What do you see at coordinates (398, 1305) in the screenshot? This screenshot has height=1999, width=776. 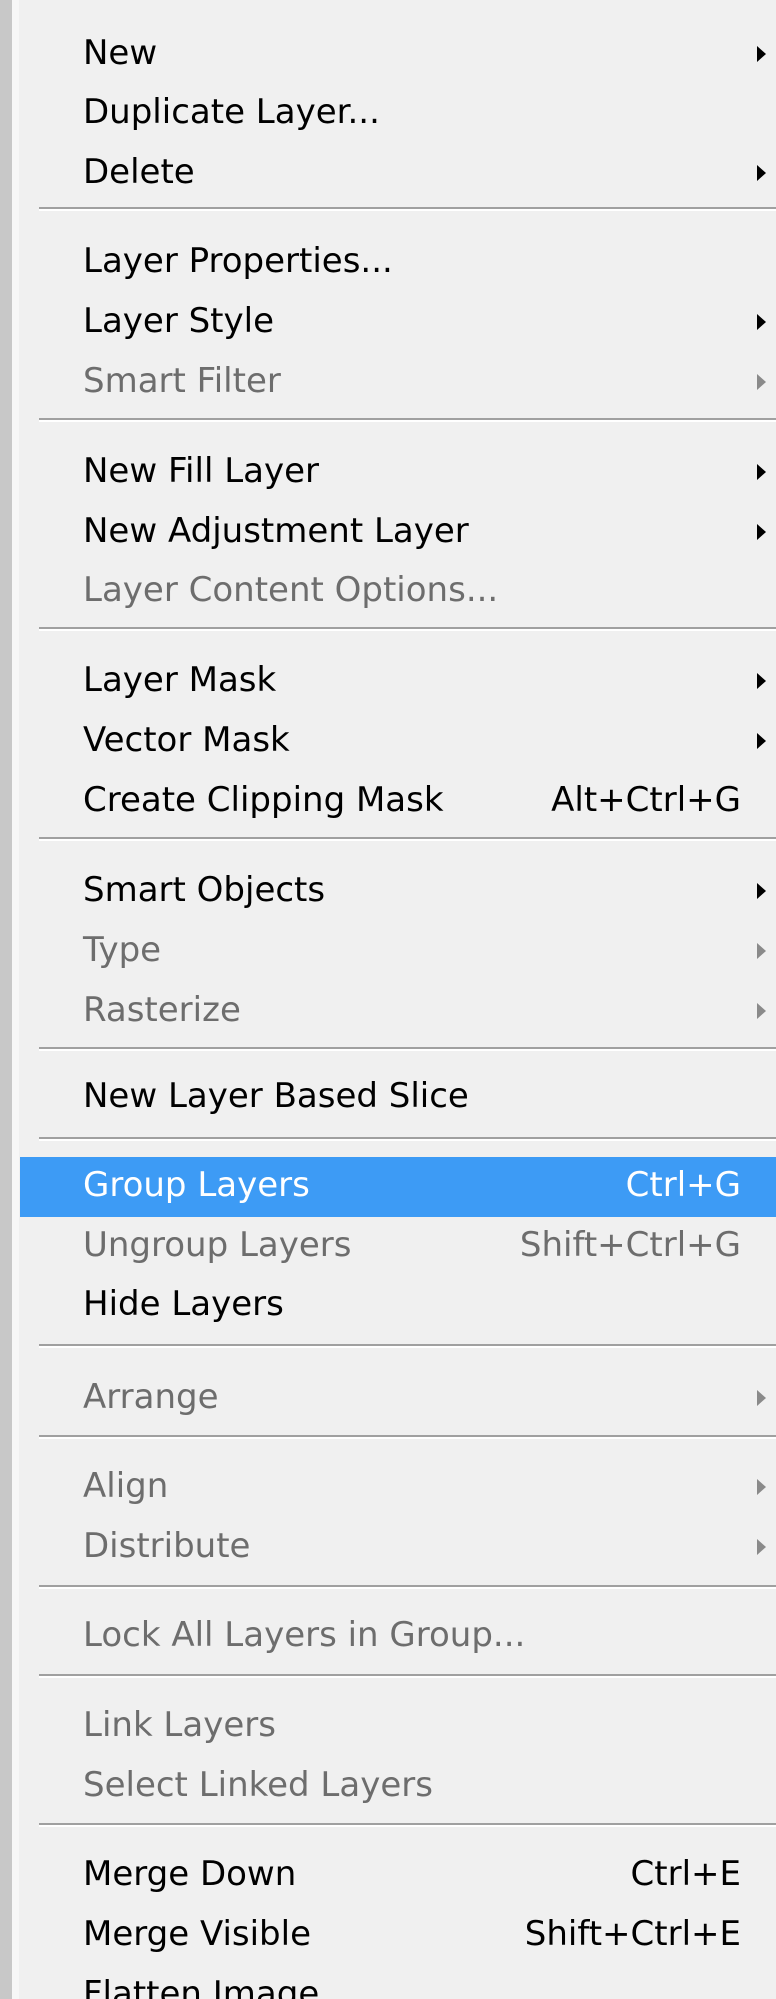 I see `menu-item-hide-layers: Hide Layers` at bounding box center [398, 1305].